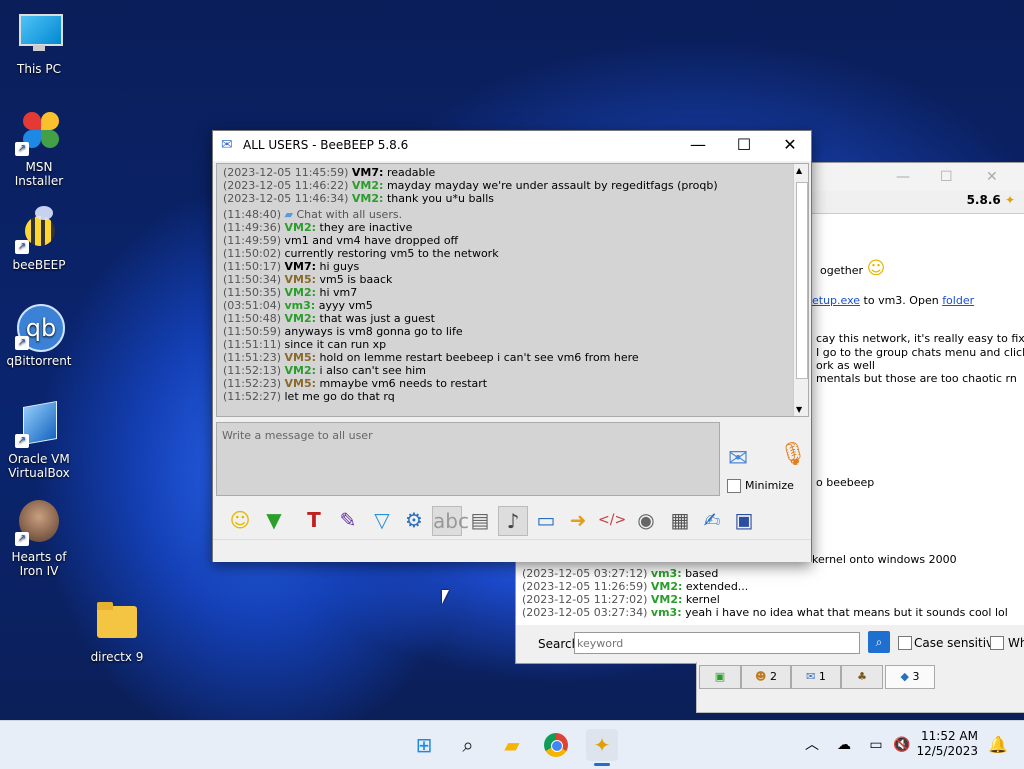  Describe the element at coordinates (734, 486) in the screenshot. I see `minimize-checkbox` at that location.